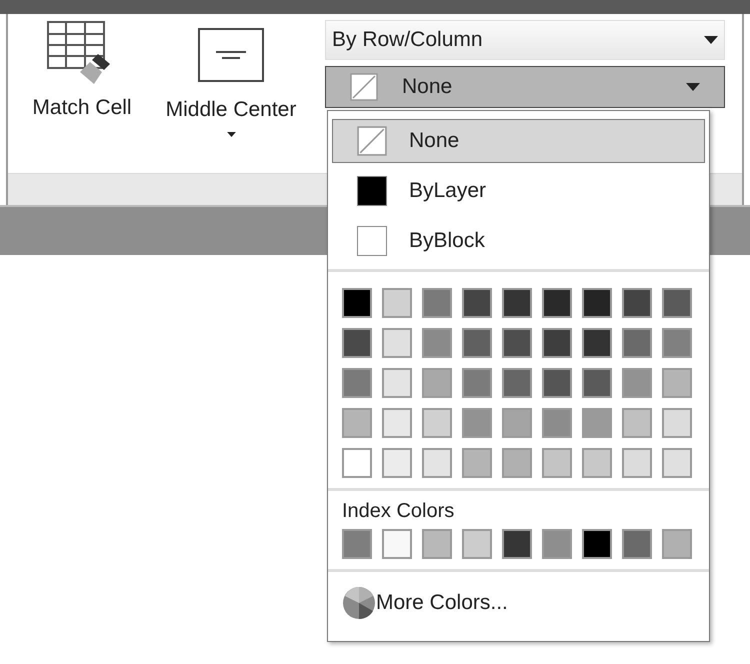 This screenshot has width=750, height=664. Describe the element at coordinates (518, 141) in the screenshot. I see `menu-item: None` at that location.